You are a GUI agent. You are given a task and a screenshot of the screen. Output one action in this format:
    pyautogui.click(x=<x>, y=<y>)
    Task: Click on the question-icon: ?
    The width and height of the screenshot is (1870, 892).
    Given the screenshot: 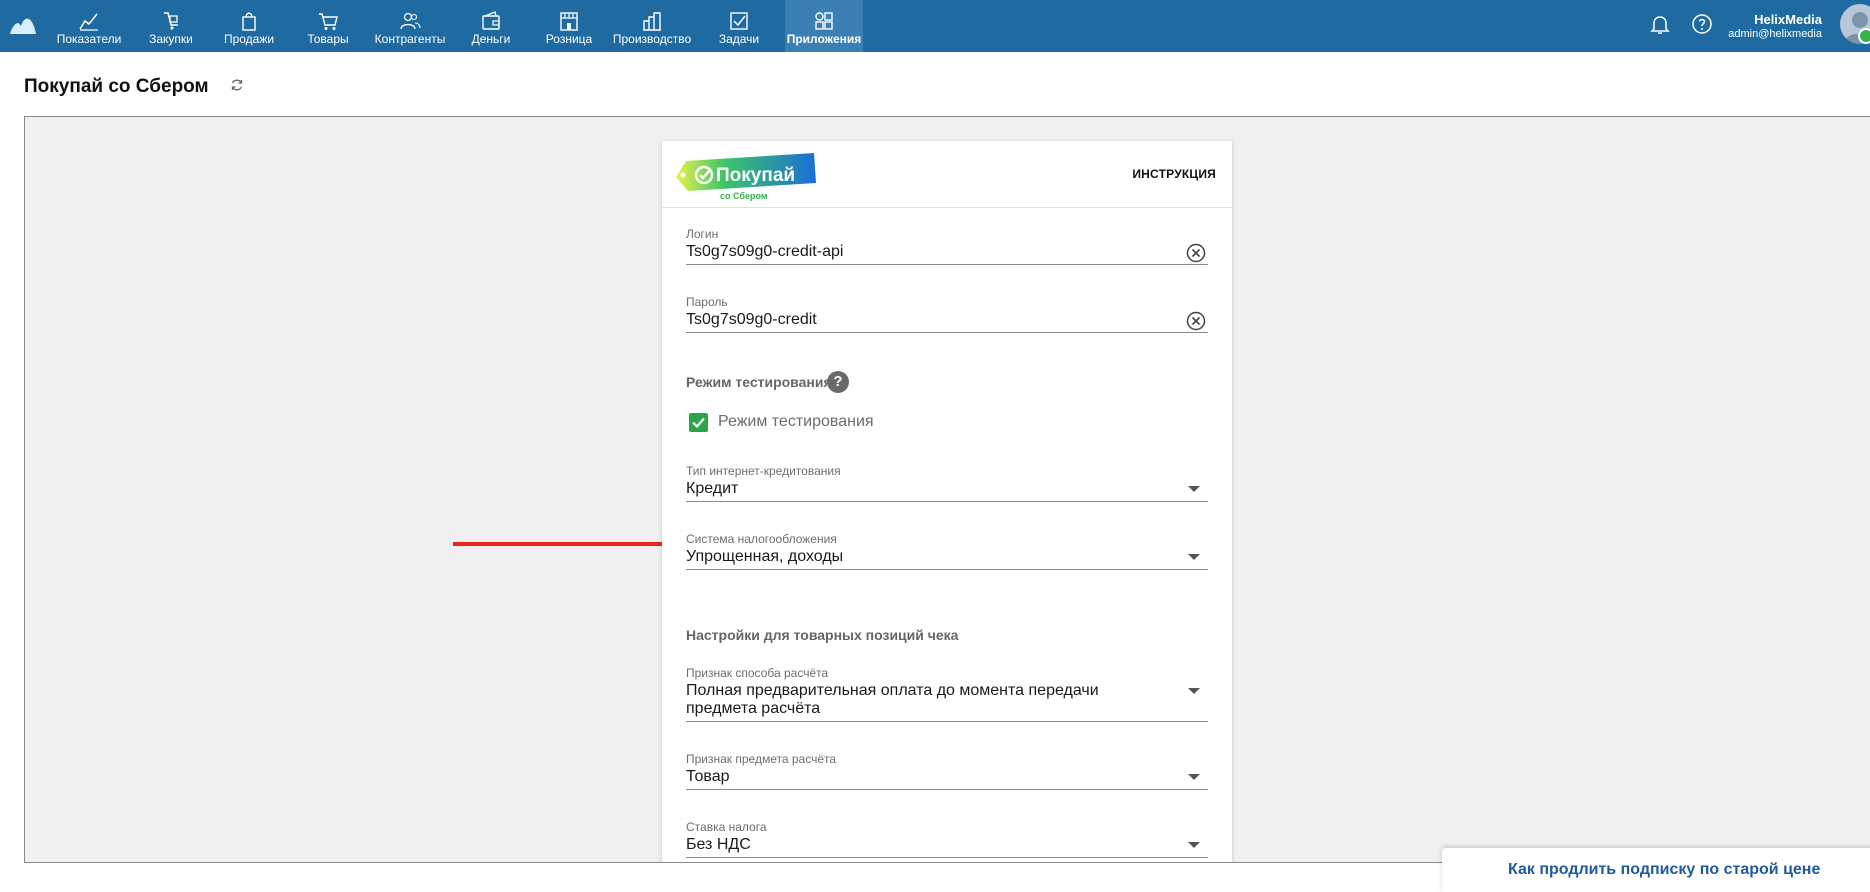 What is the action you would take?
    pyautogui.click(x=838, y=382)
    